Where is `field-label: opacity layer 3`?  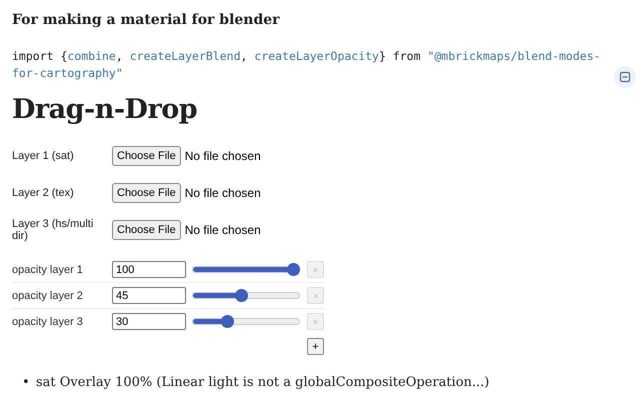 field-label: opacity layer 3 is located at coordinates (48, 322).